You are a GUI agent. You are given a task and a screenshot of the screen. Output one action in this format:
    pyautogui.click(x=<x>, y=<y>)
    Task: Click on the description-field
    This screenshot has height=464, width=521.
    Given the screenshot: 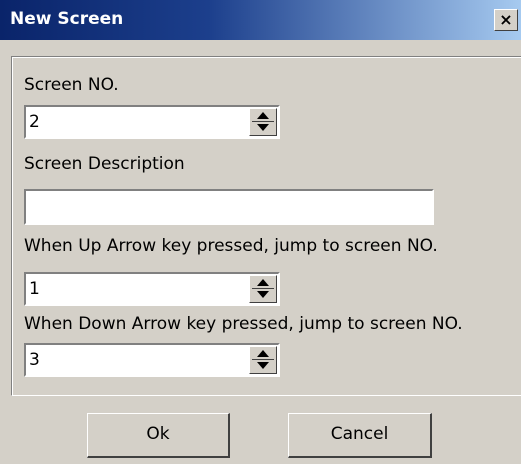 What is the action you would take?
    pyautogui.click(x=229, y=207)
    